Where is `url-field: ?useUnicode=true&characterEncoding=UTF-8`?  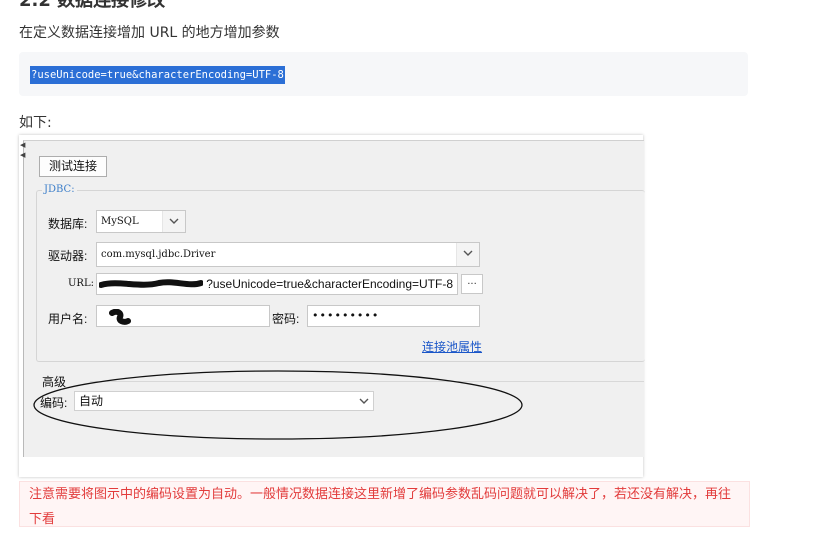
url-field: ?useUnicode=true&characterEncoding=UTF-8 is located at coordinates (277, 284).